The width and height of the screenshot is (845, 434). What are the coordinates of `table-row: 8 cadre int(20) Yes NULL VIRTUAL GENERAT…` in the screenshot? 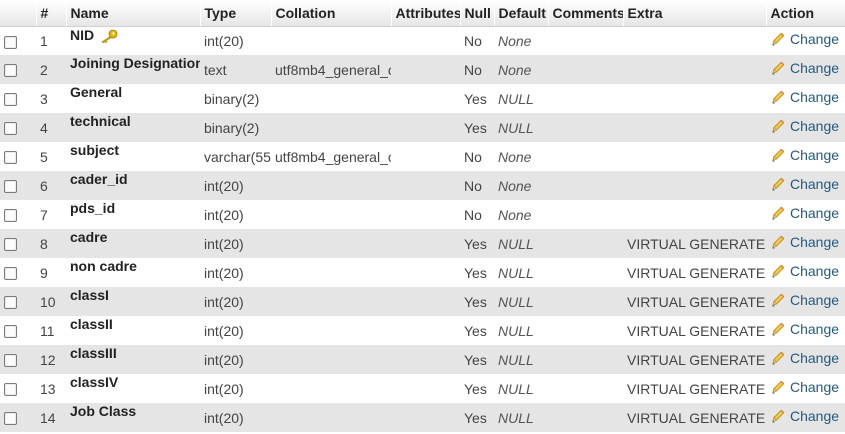 It's located at (422, 243).